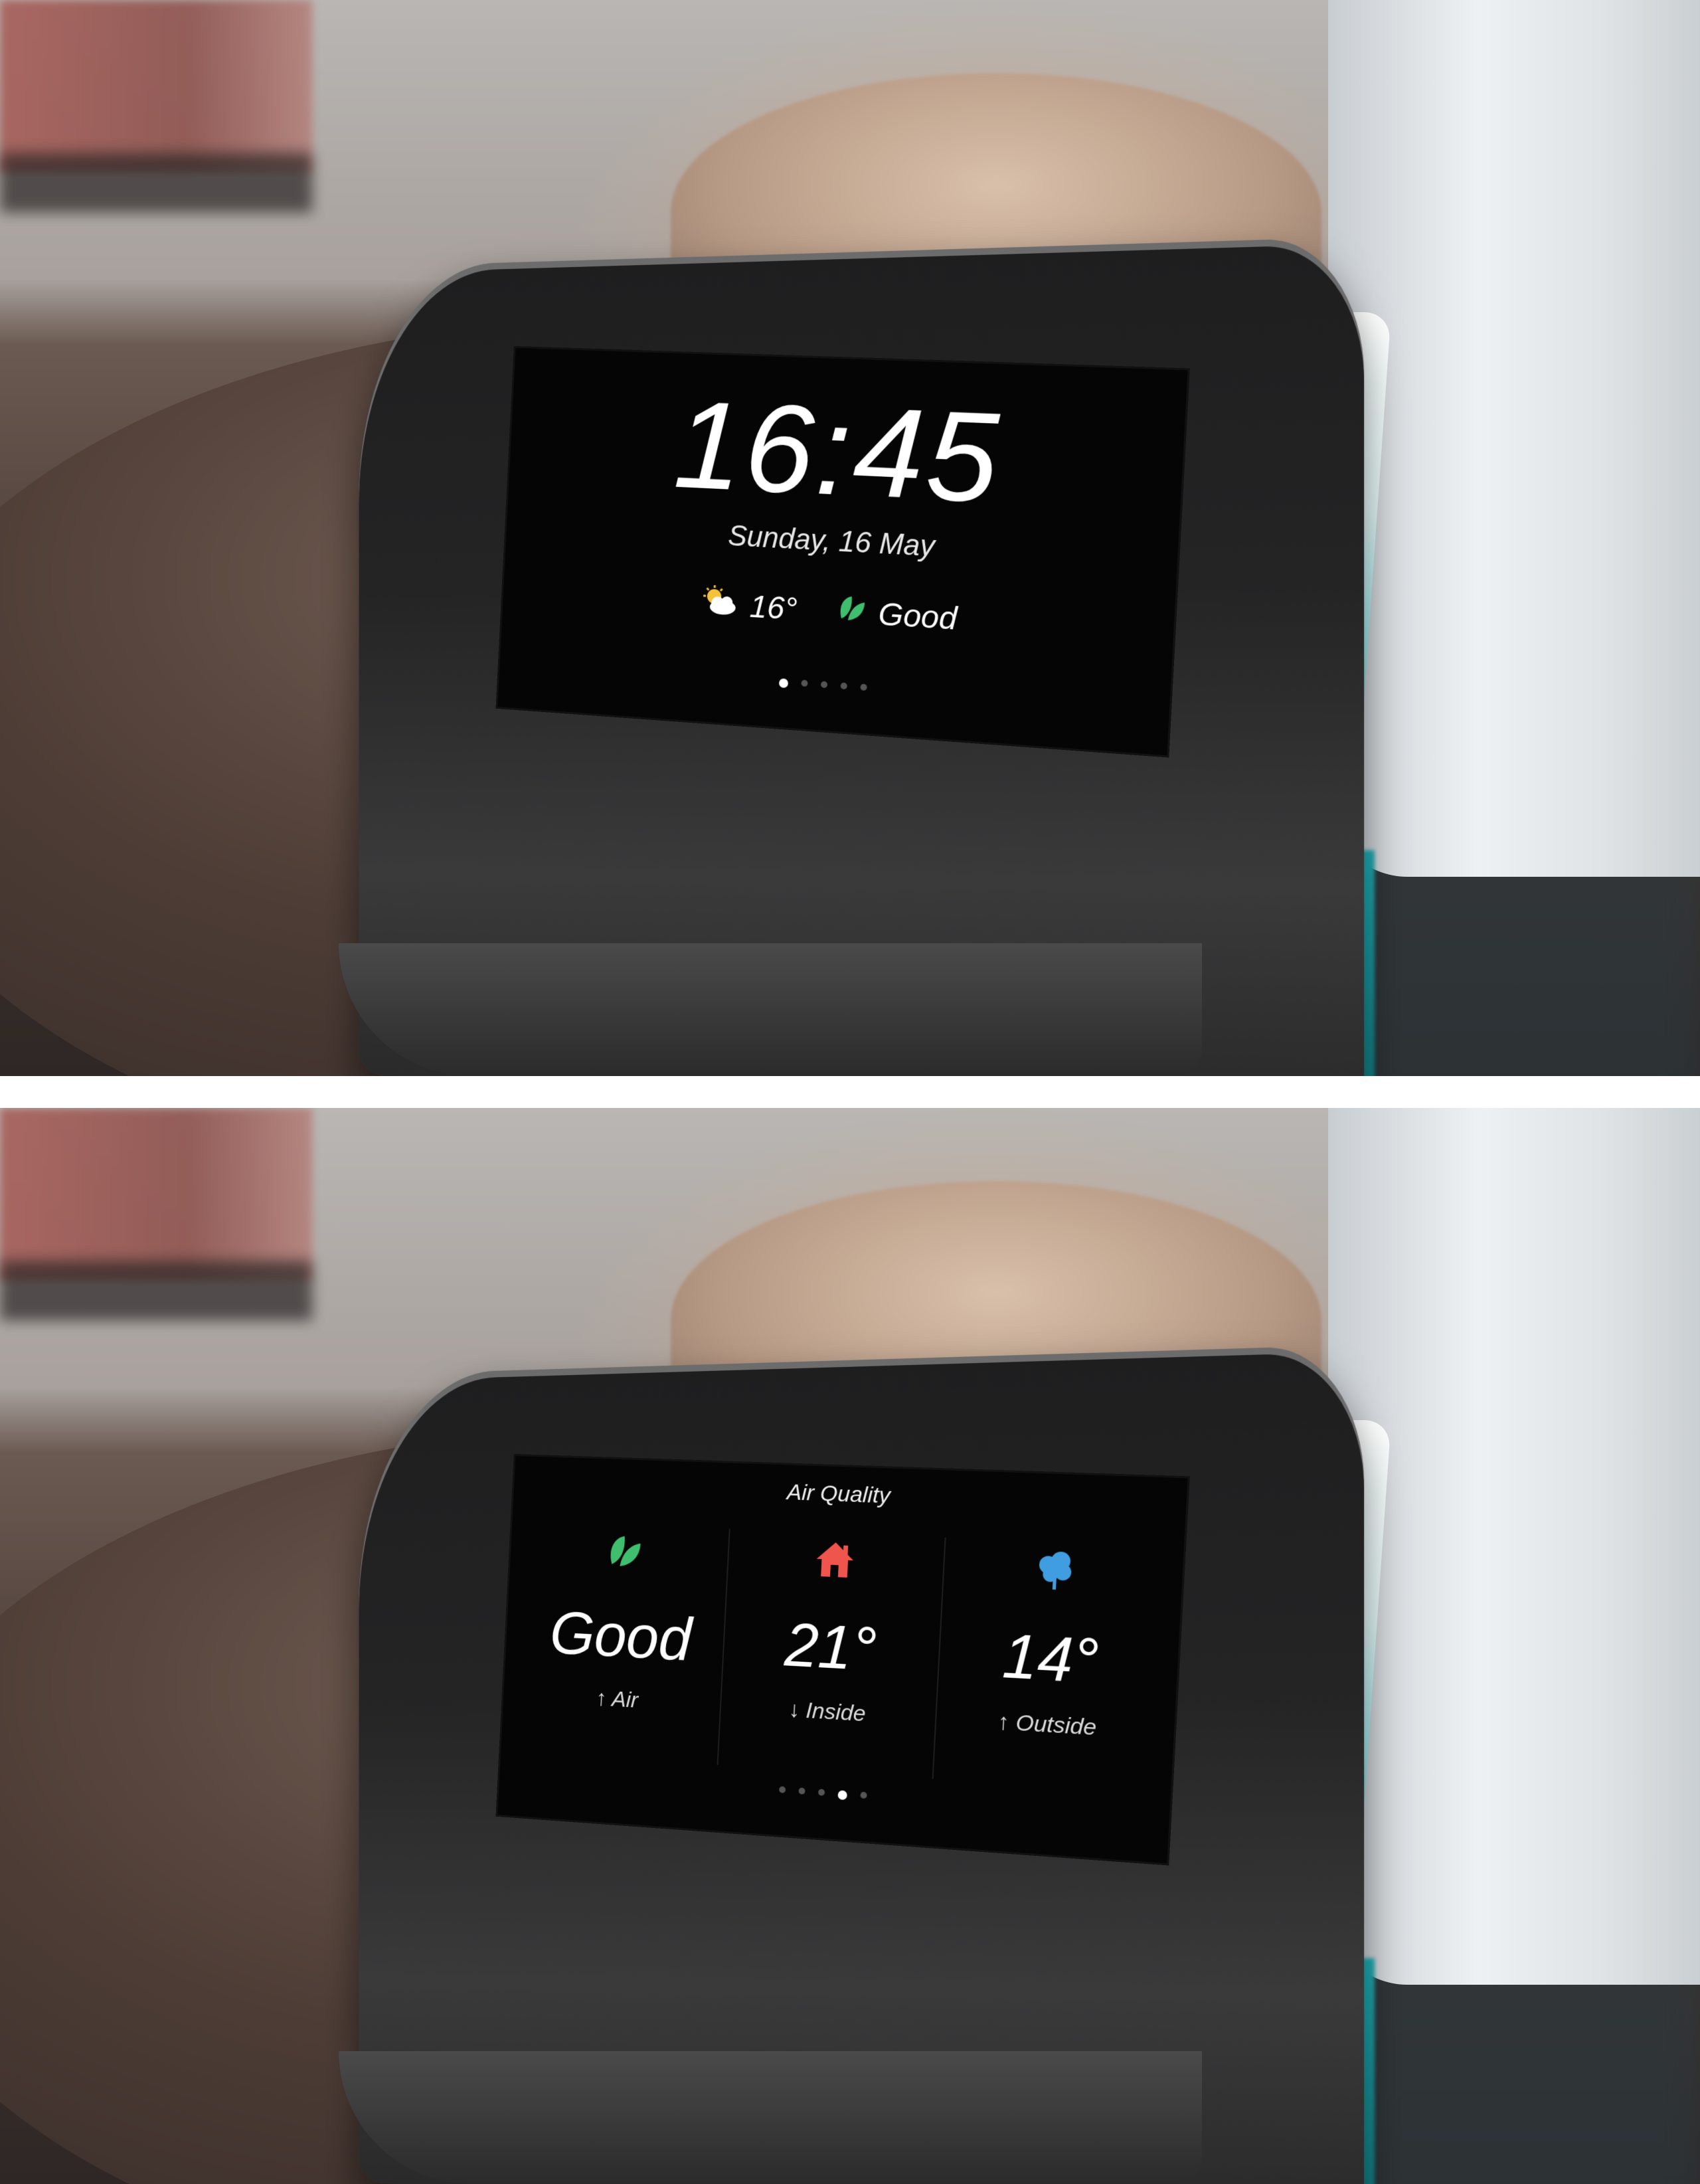 The width and height of the screenshot is (1700, 2184). I want to click on outside-column: 14° ↑ Outside, so click(1051, 1666).